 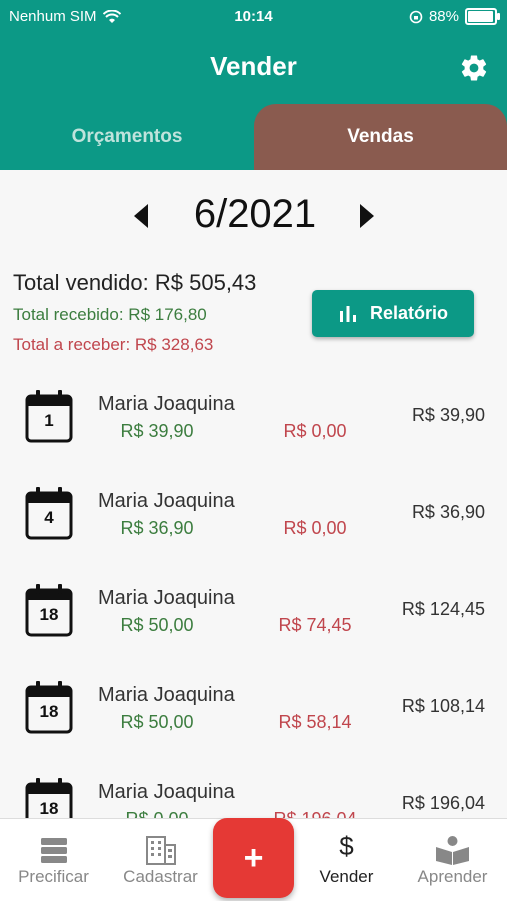 I want to click on building-icon, so click(x=161, y=850).